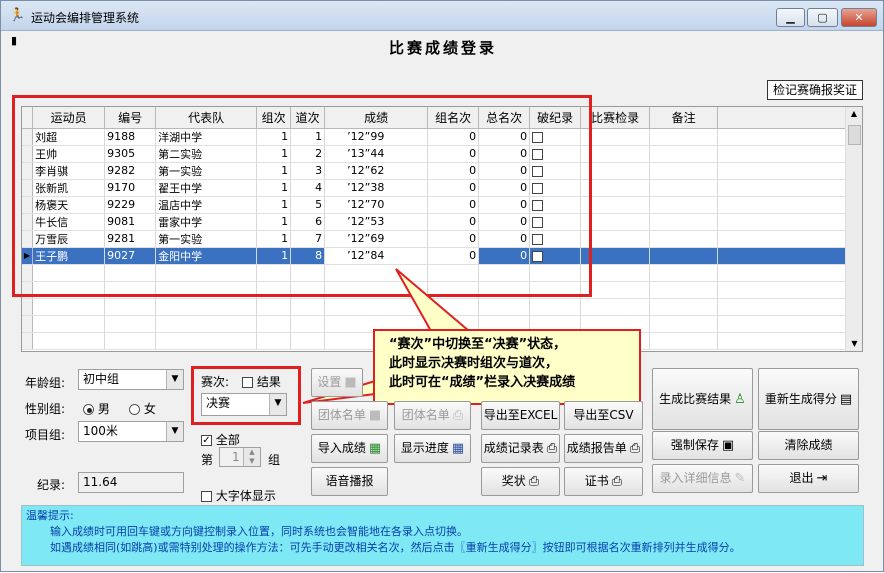 Image resolution: width=884 pixels, height=573 pixels. Describe the element at coordinates (453, 307) in the screenshot. I see `cell-group-rank` at that location.